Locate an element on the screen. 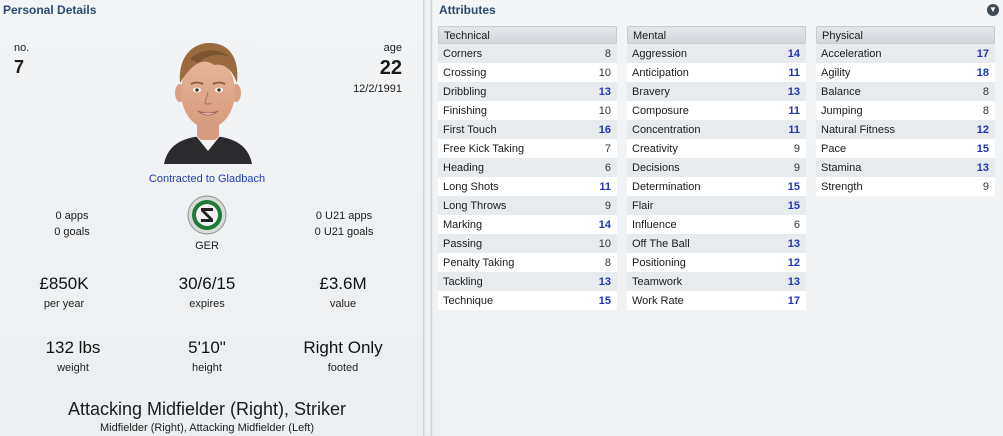 The image size is (1003, 436). primary-positions: Attacking Midfielder (Right), Striker is located at coordinates (207, 409).